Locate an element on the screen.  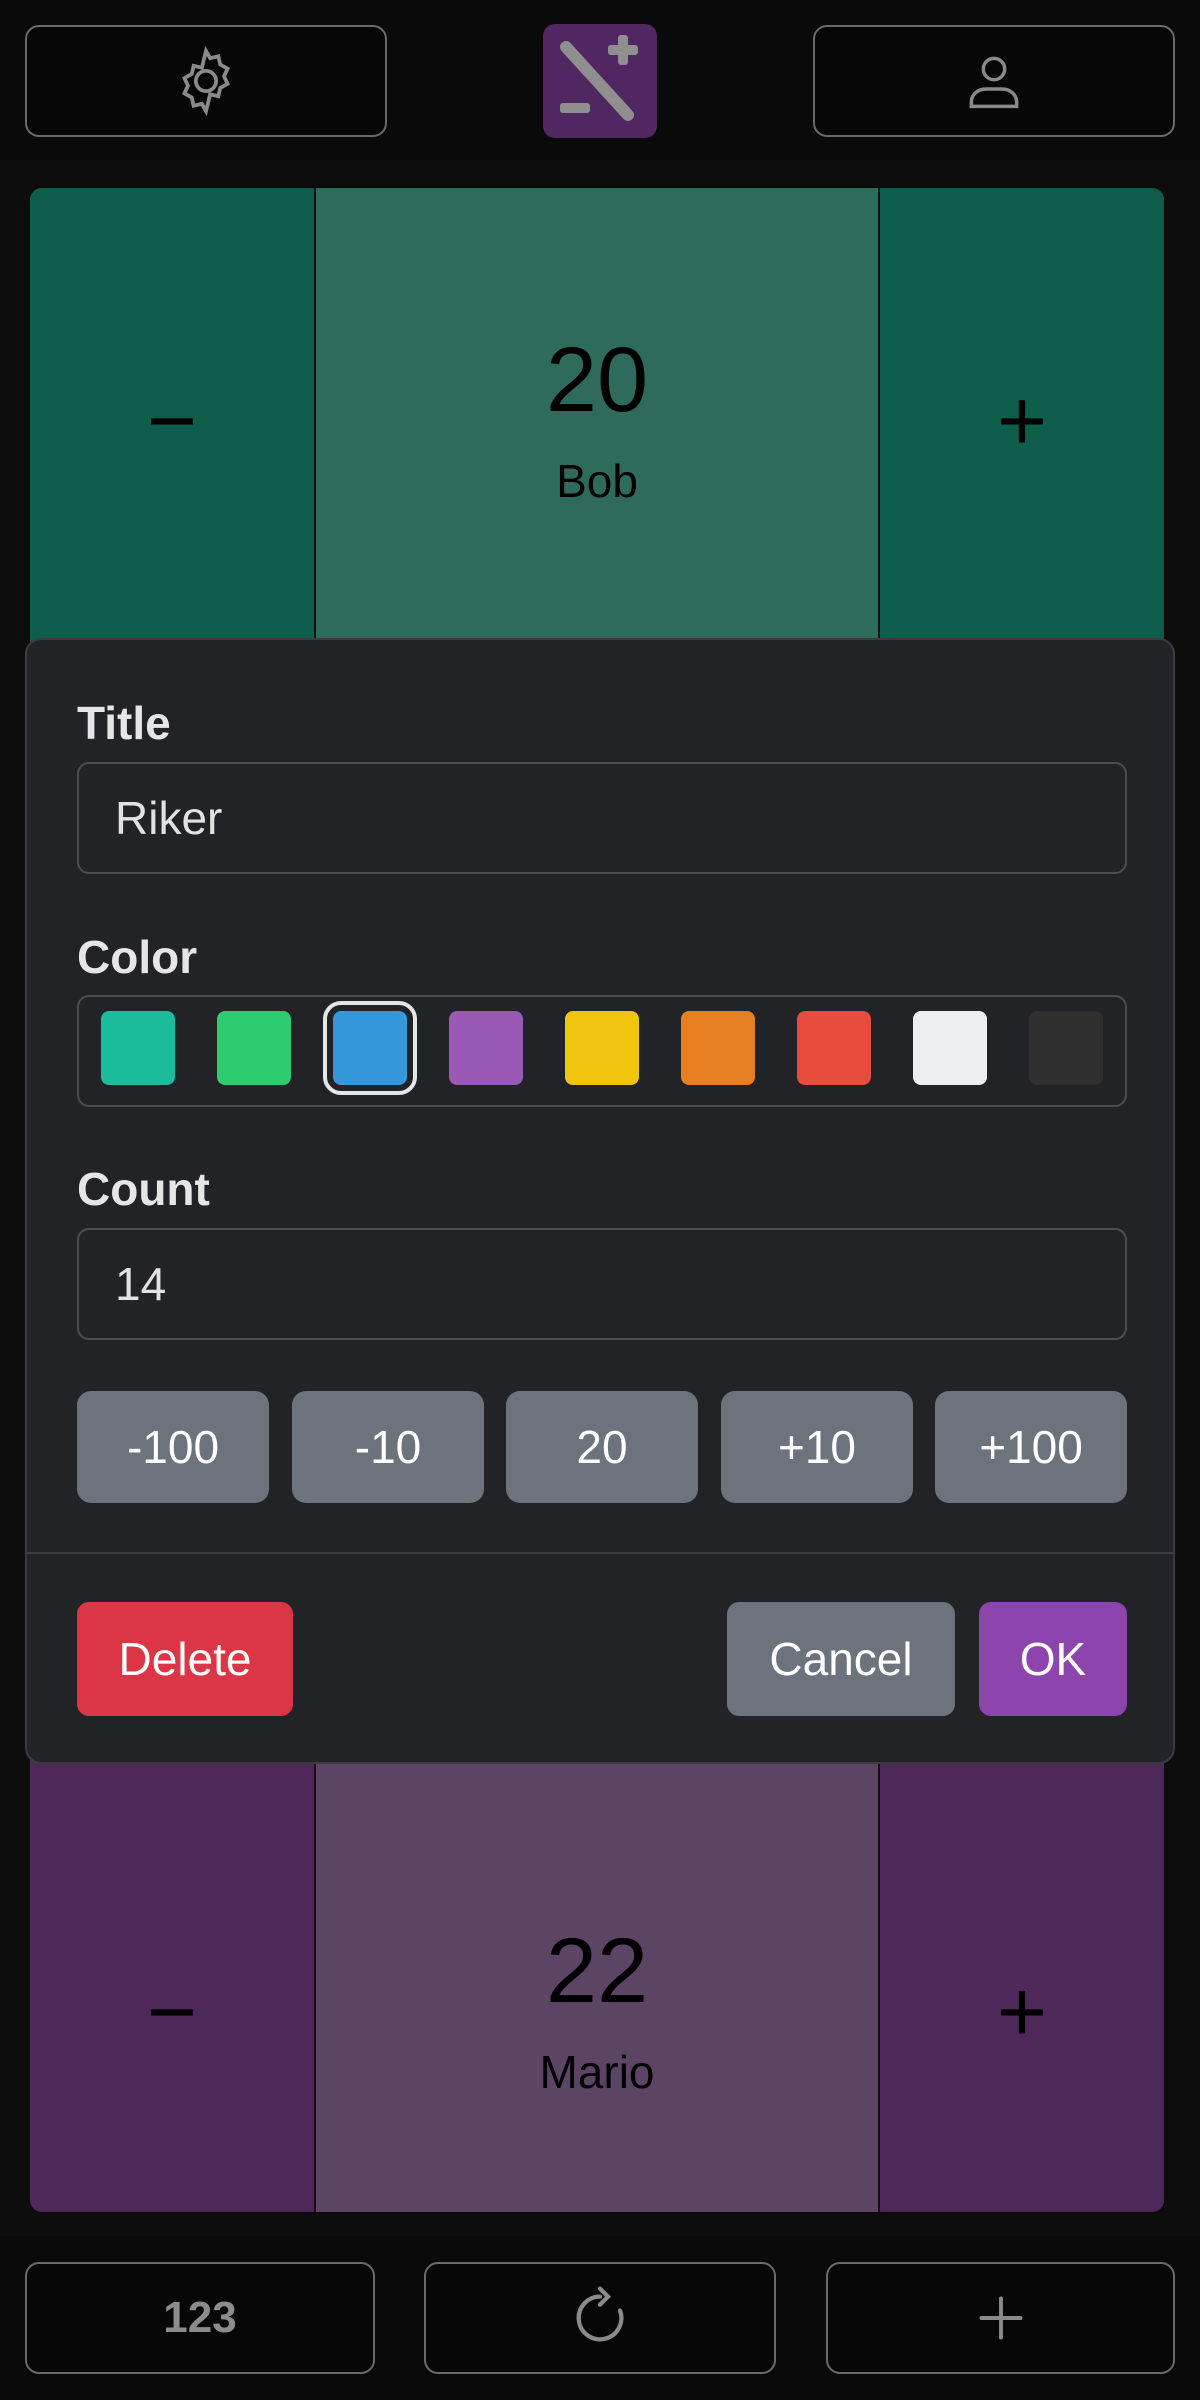
add-counter-button is located at coordinates (1000, 2318).